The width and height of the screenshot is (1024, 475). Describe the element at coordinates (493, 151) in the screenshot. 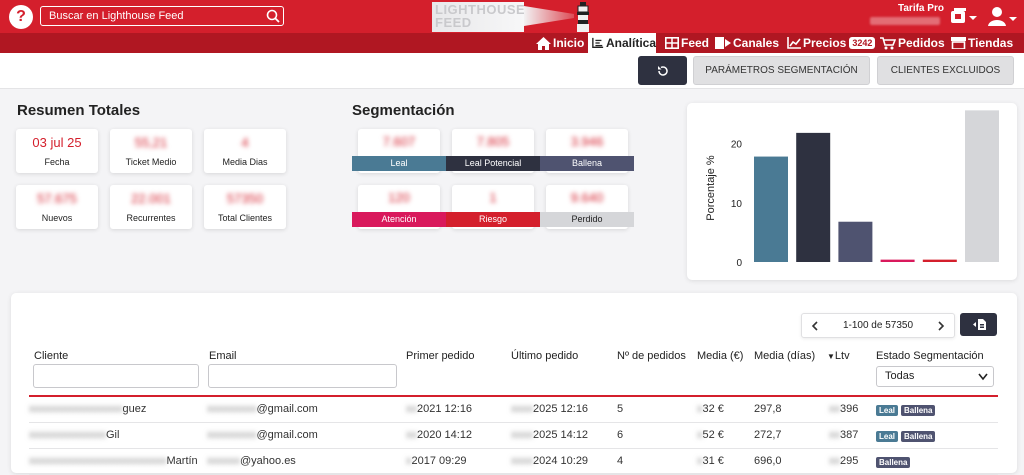

I see `segment-card-leal-potencial: 7.805 Leal Potencial` at that location.